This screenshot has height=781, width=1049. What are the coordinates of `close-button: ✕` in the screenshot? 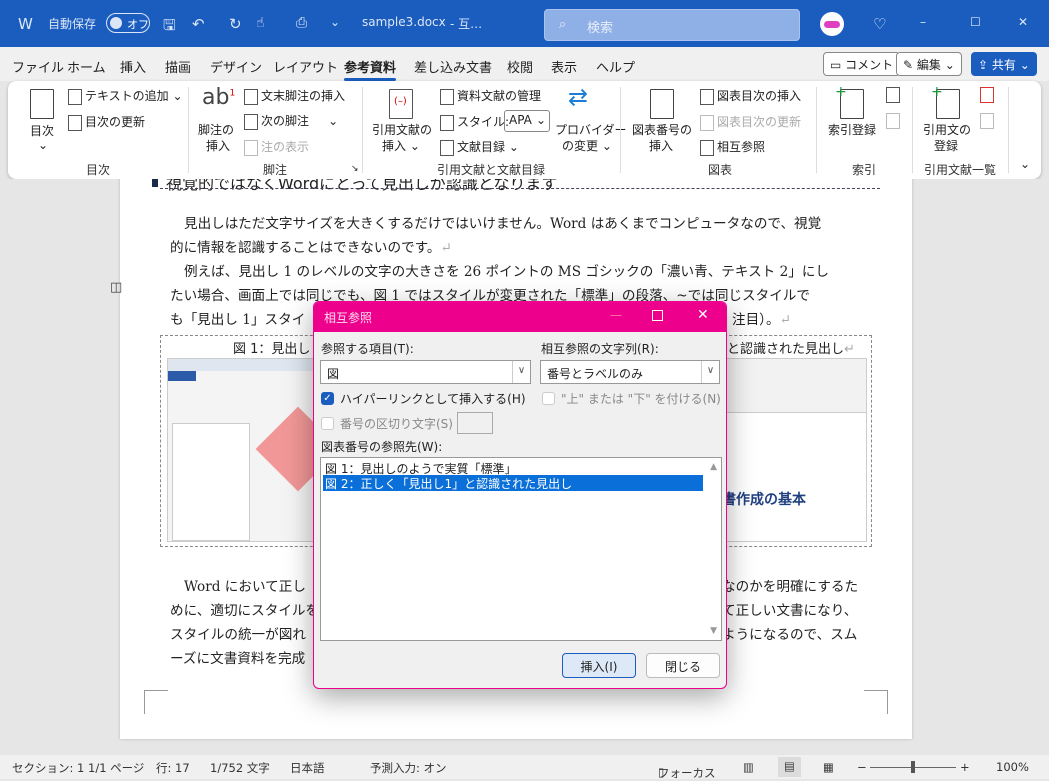 It's located at (1023, 22).